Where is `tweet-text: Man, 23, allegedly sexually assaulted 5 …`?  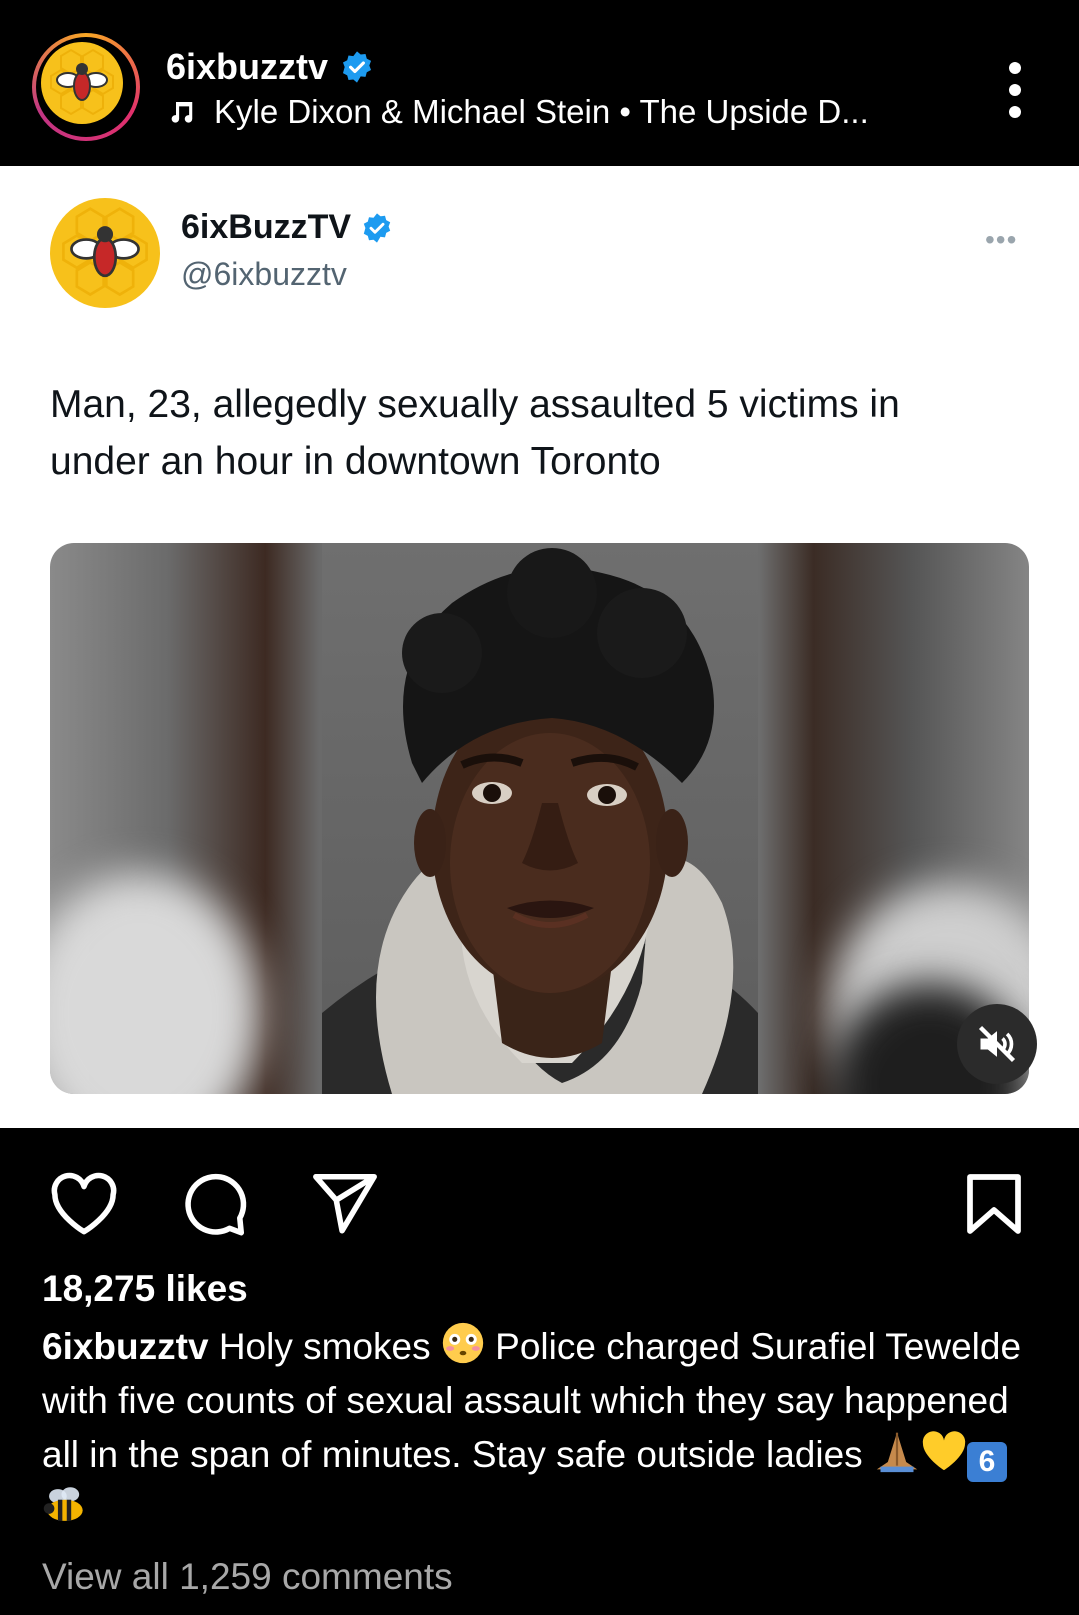
tweet-text: Man, 23, allegedly sexually assaulted 5 … is located at coordinates (475, 433).